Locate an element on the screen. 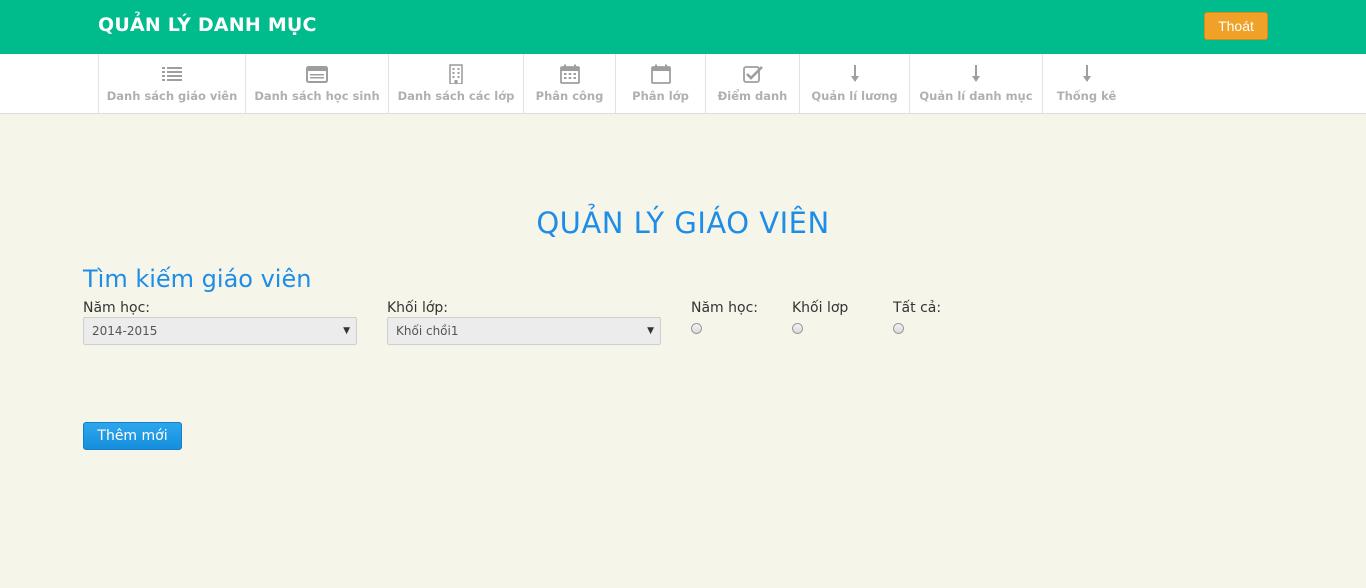 The image size is (1366, 588). radio-label-all: Tất cả: is located at coordinates (917, 308).